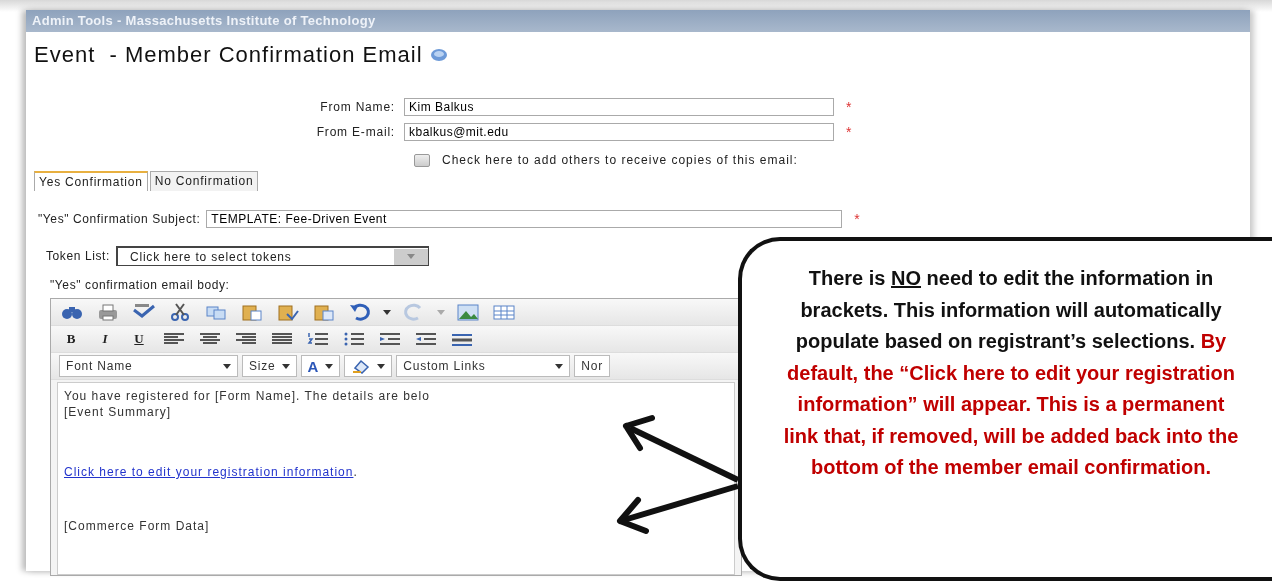 Image resolution: width=1272 pixels, height=581 pixels. Describe the element at coordinates (361, 366) in the screenshot. I see `highlight-icon` at that location.